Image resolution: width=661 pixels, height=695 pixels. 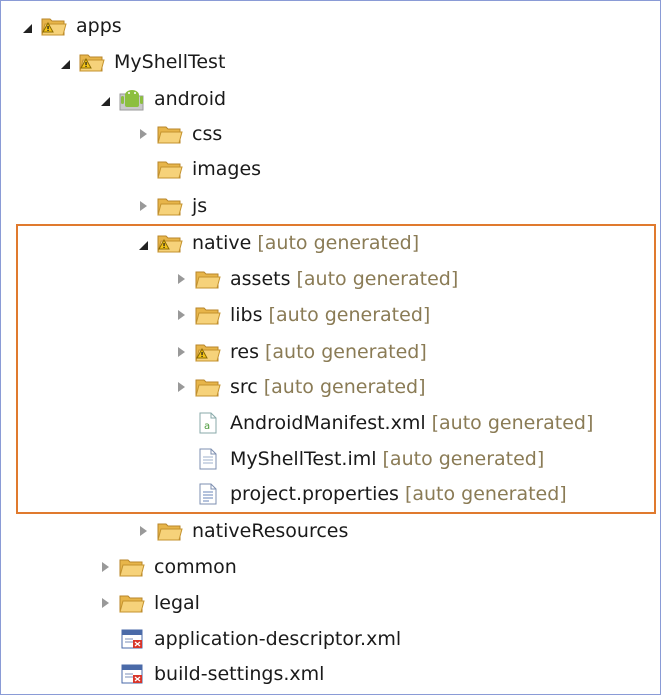 I want to click on tree-item-label: src, so click(x=244, y=387).